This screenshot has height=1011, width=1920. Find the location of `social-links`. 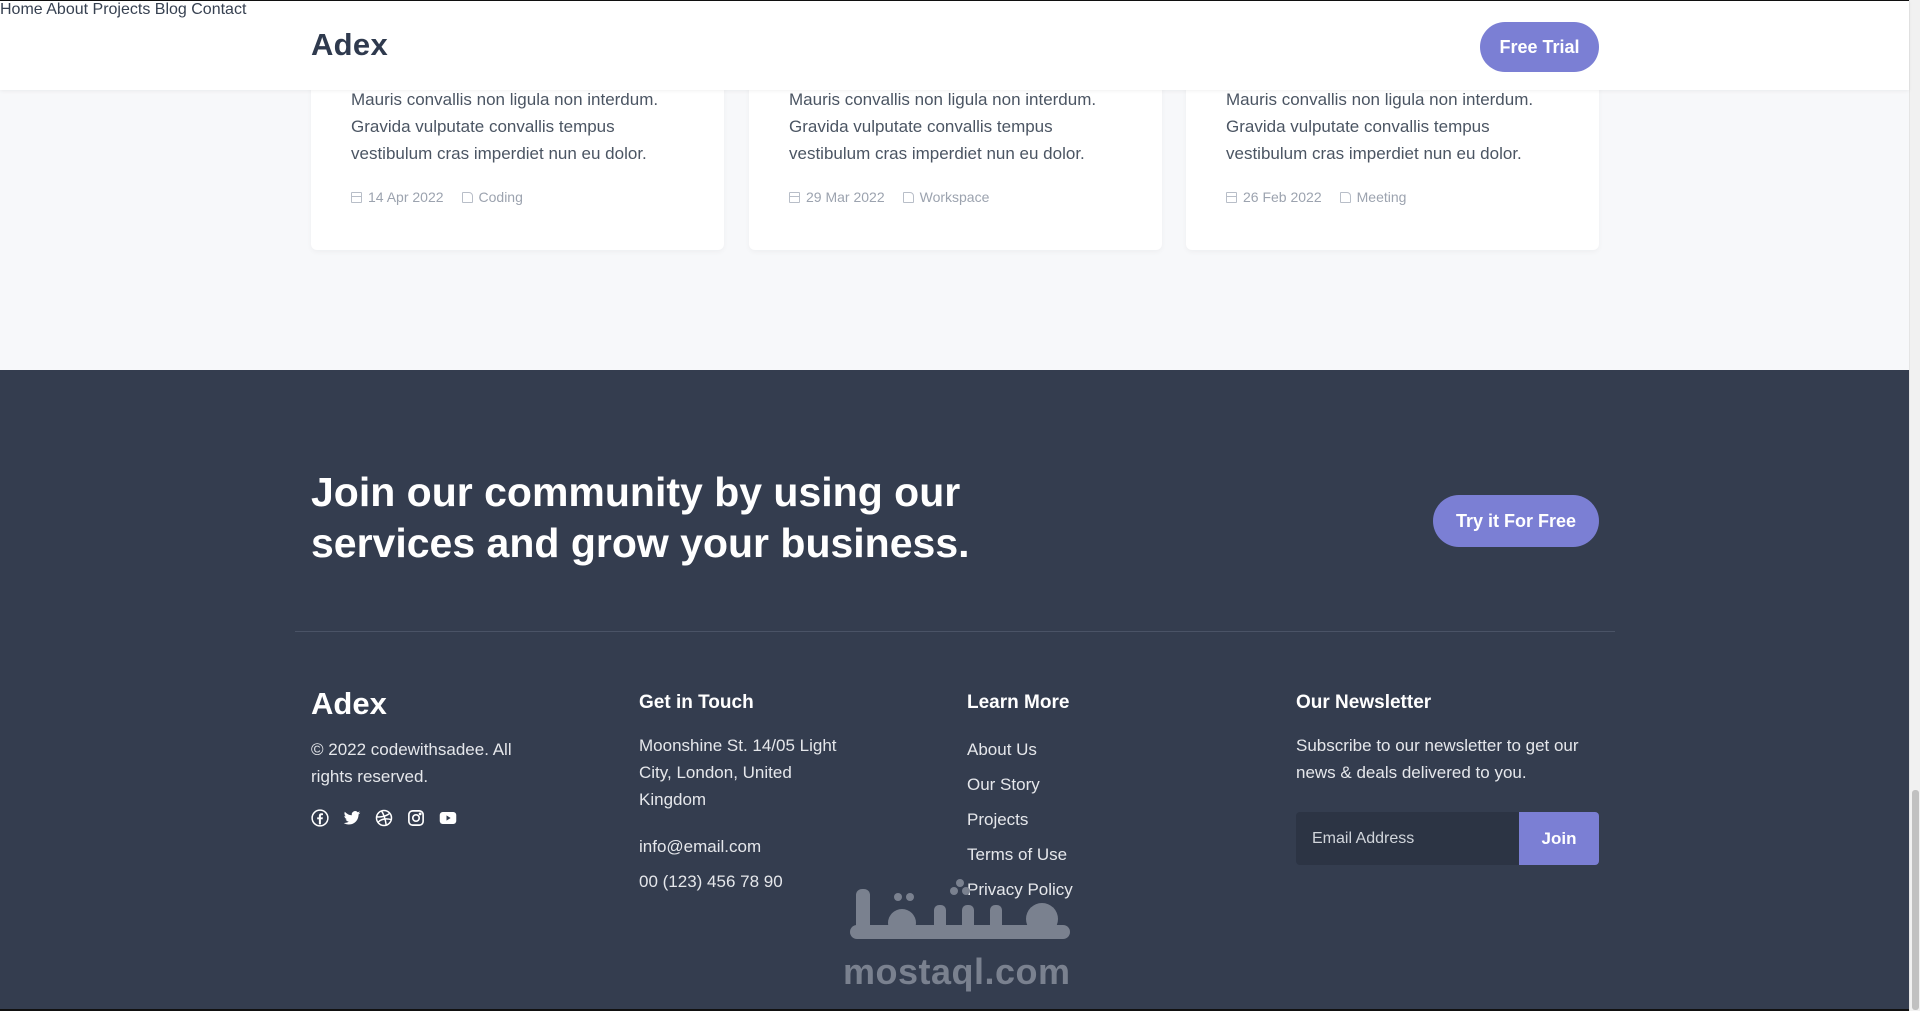

social-links is located at coordinates (384, 818).